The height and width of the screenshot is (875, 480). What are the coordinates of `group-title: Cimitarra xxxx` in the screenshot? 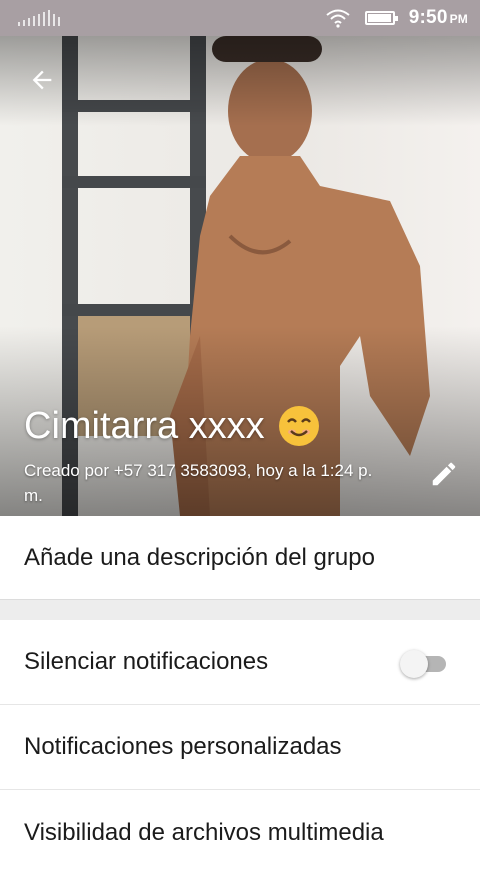 It's located at (172, 426).